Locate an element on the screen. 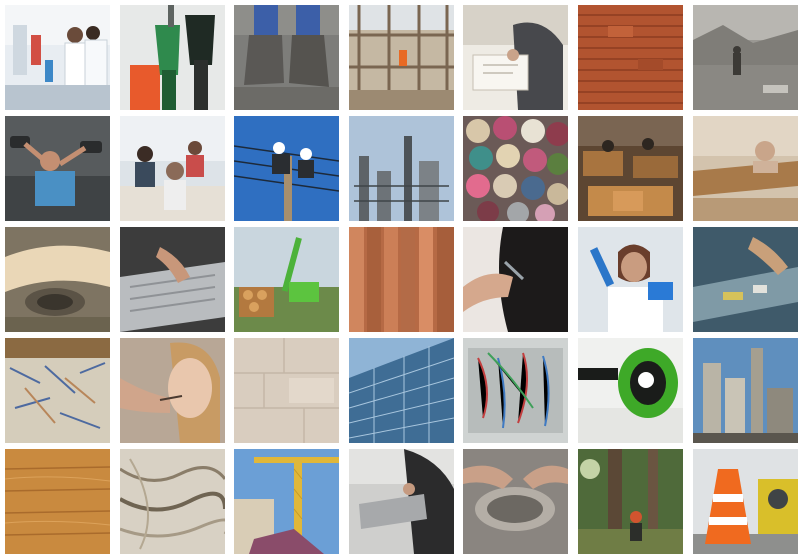 The width and height of the screenshot is (801, 560). image-tile-quarry-worker is located at coordinates (745, 57).